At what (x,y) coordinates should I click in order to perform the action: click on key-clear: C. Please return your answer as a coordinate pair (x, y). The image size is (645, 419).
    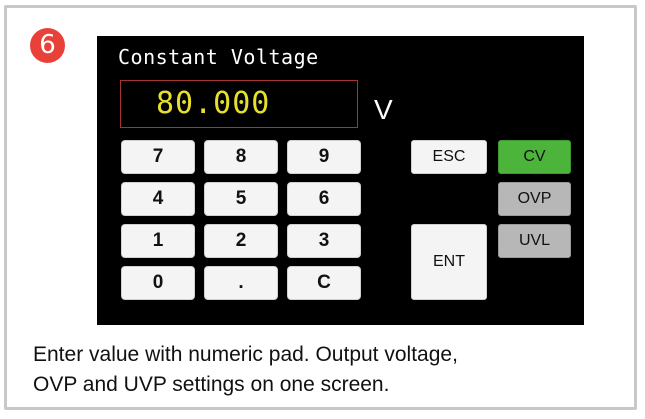
    Looking at the image, I should click on (324, 283).